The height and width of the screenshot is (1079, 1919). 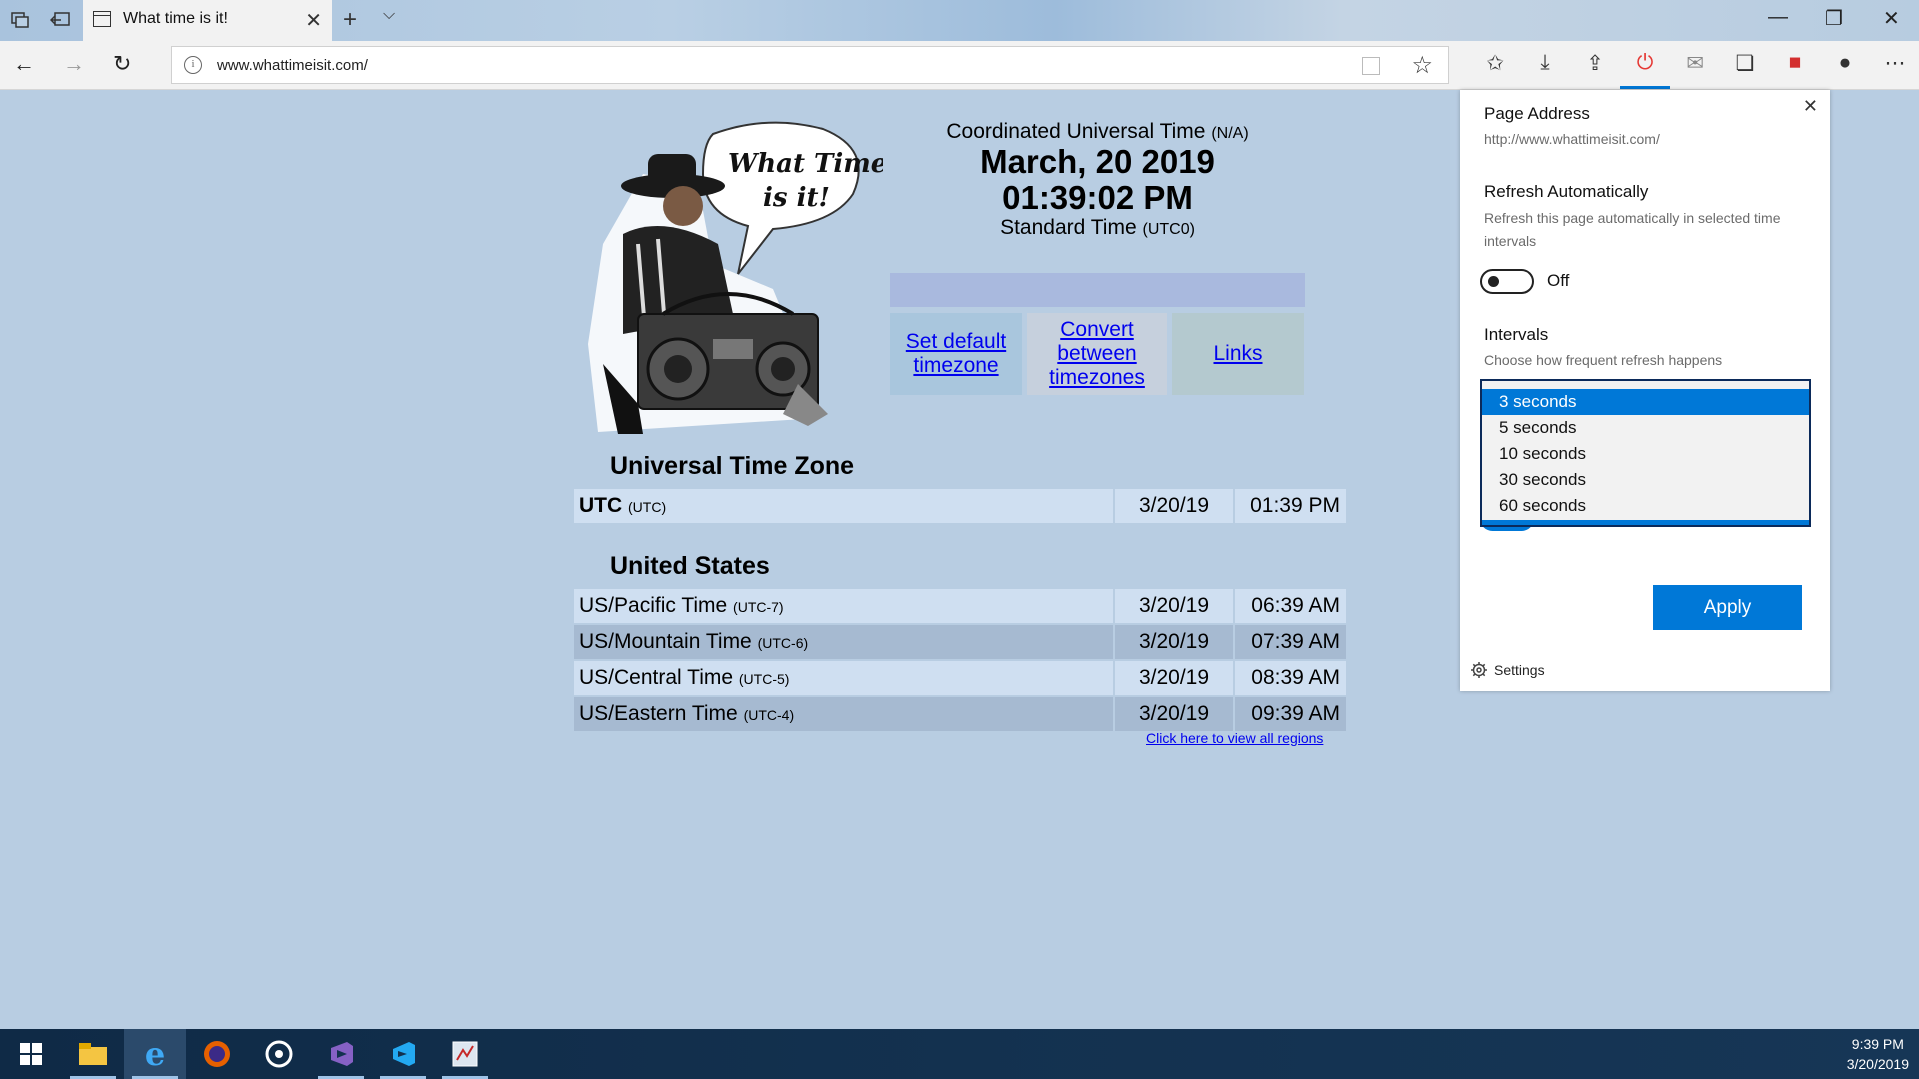 What do you see at coordinates (960, 606) in the screenshot?
I see `table-row: US/Pacific Time (UTC-7) 3/20/19 06:39 AM` at bounding box center [960, 606].